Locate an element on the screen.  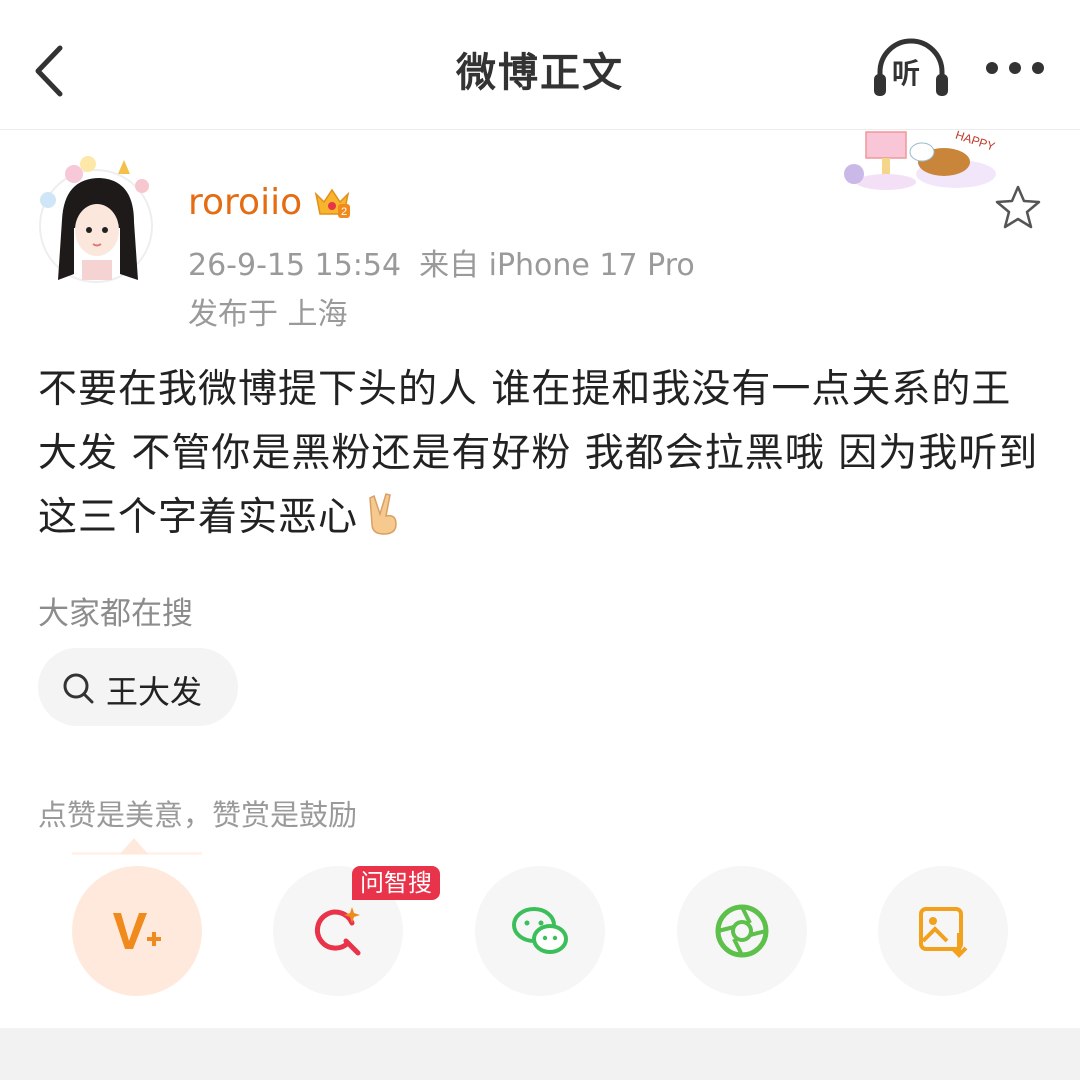
sticker-text: HAPPY is located at coordinates (975, 141).